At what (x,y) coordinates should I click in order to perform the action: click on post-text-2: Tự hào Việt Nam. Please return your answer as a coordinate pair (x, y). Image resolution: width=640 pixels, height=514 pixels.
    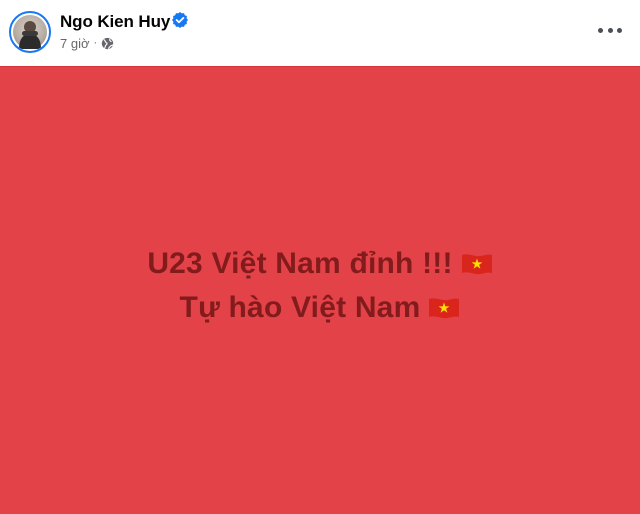
    Looking at the image, I should click on (300, 307).